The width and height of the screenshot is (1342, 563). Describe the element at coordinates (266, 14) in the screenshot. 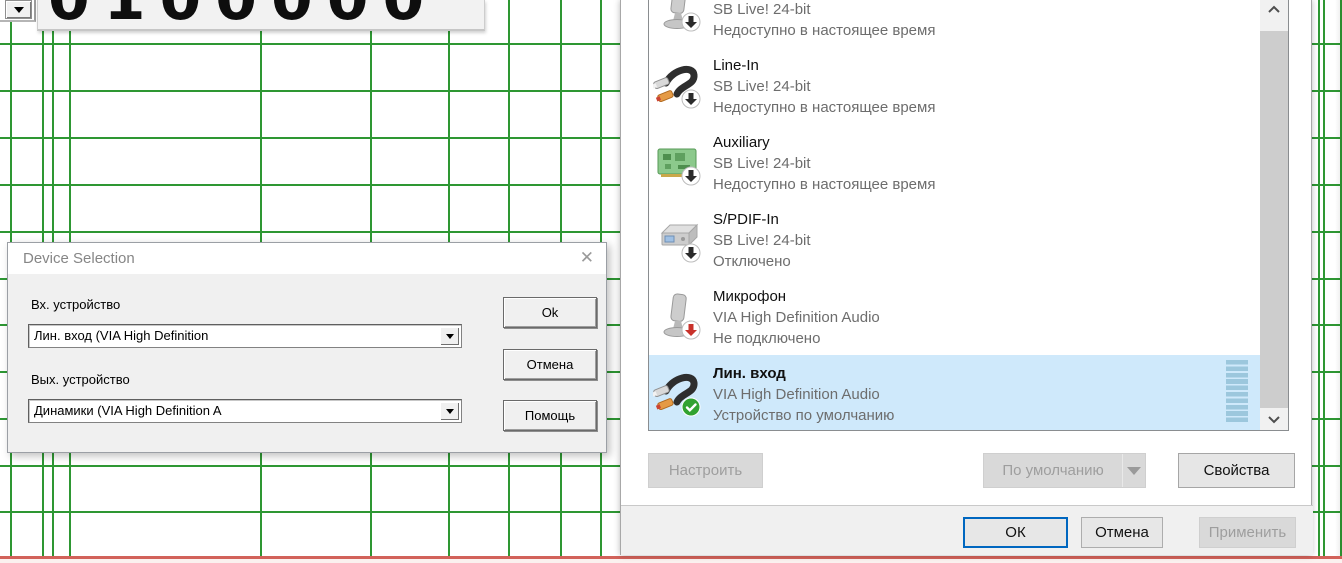

I see `readout-digits: 0100000 %` at that location.